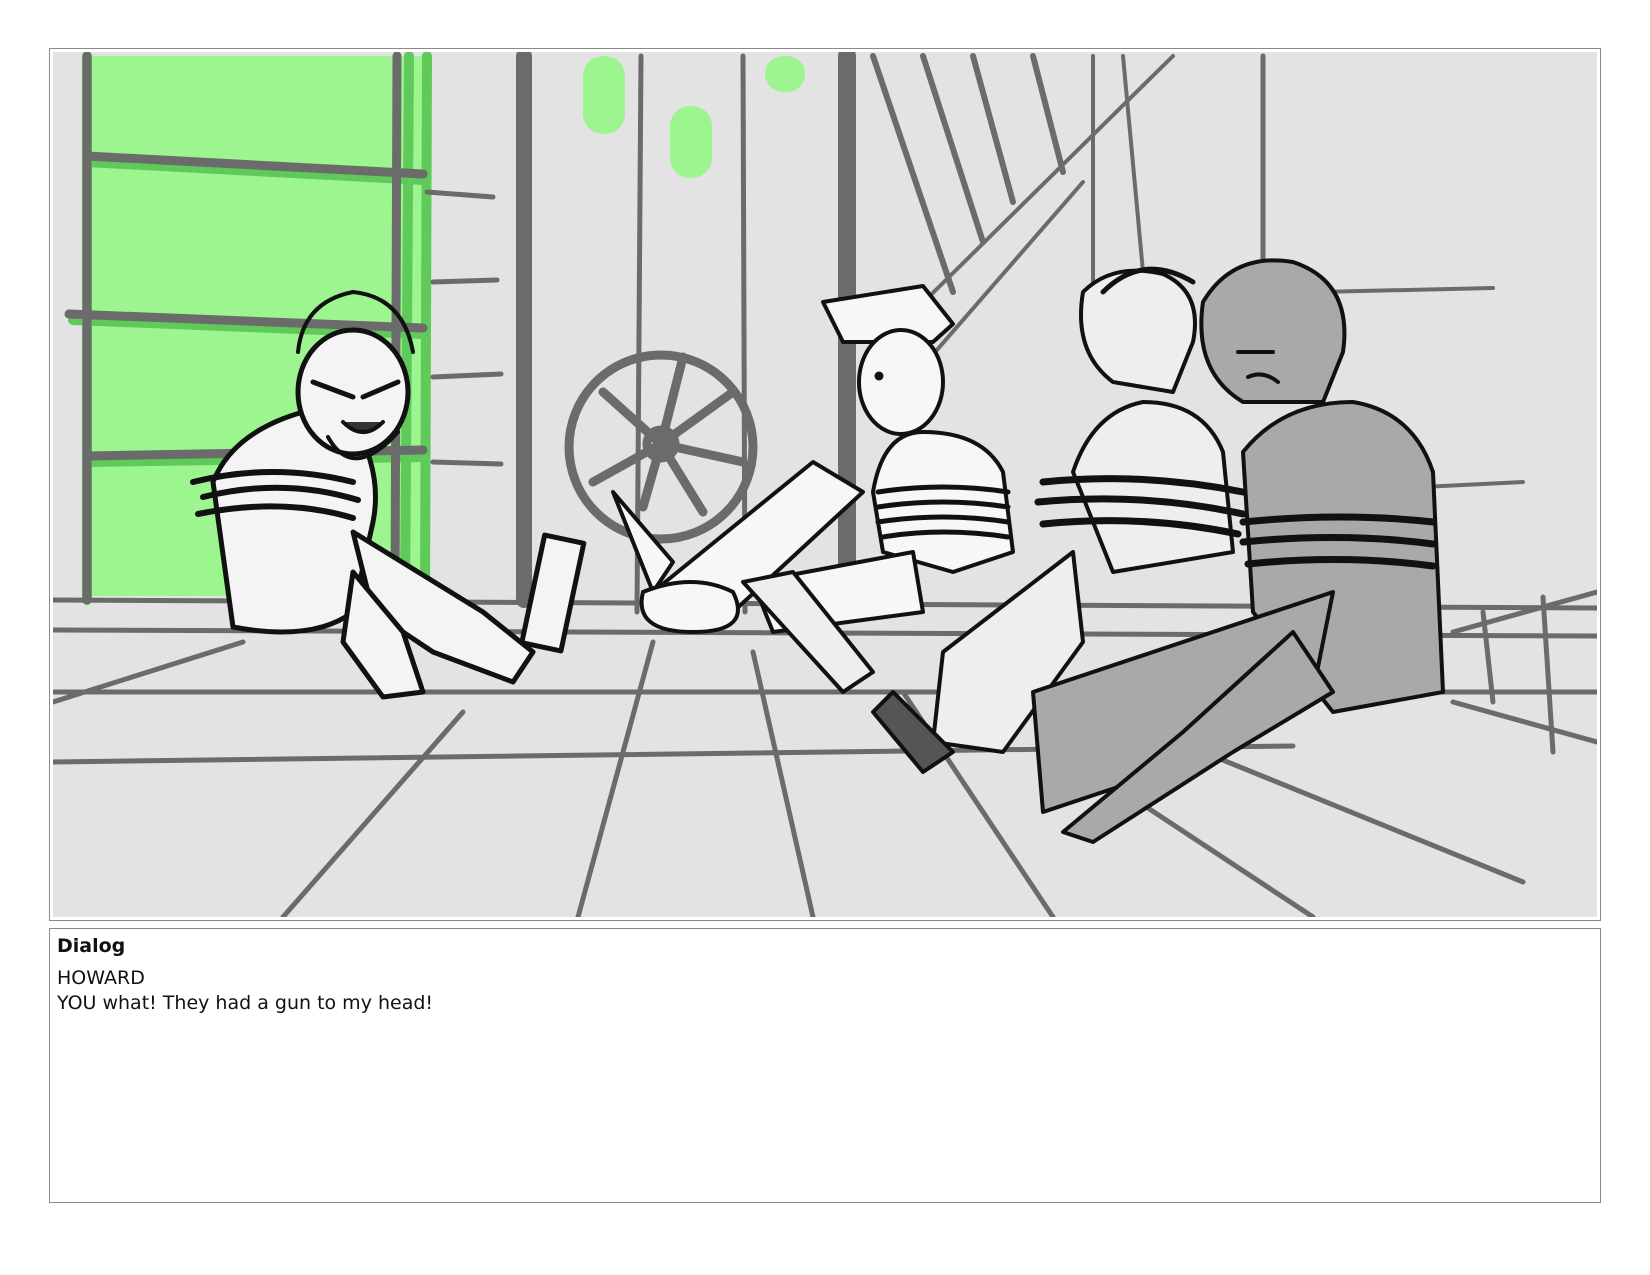  What do you see at coordinates (101, 978) in the screenshot?
I see `dialog-speaker: HOWARD` at bounding box center [101, 978].